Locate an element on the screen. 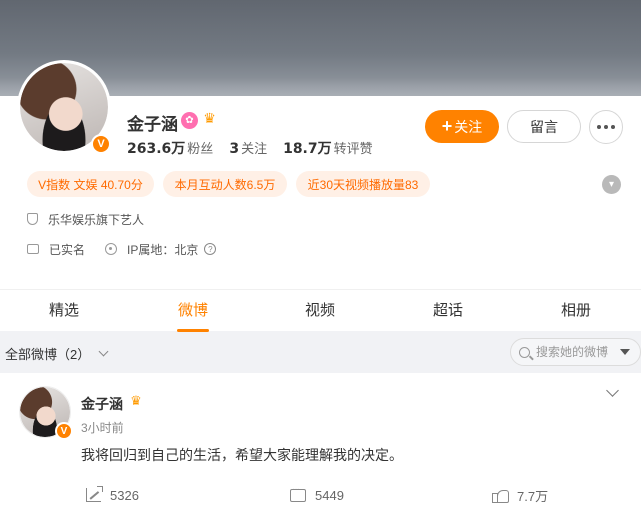 This screenshot has width=641, height=519. feed-filter-dropdown: 全部微博（2） is located at coordinates (57, 353).